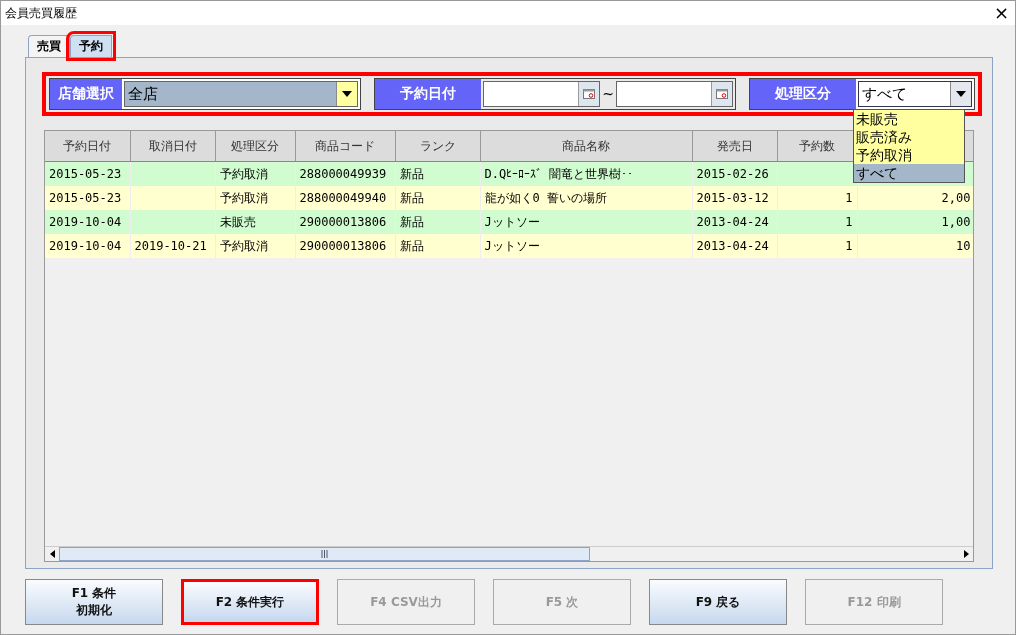  I want to click on date-to-field, so click(674, 94).